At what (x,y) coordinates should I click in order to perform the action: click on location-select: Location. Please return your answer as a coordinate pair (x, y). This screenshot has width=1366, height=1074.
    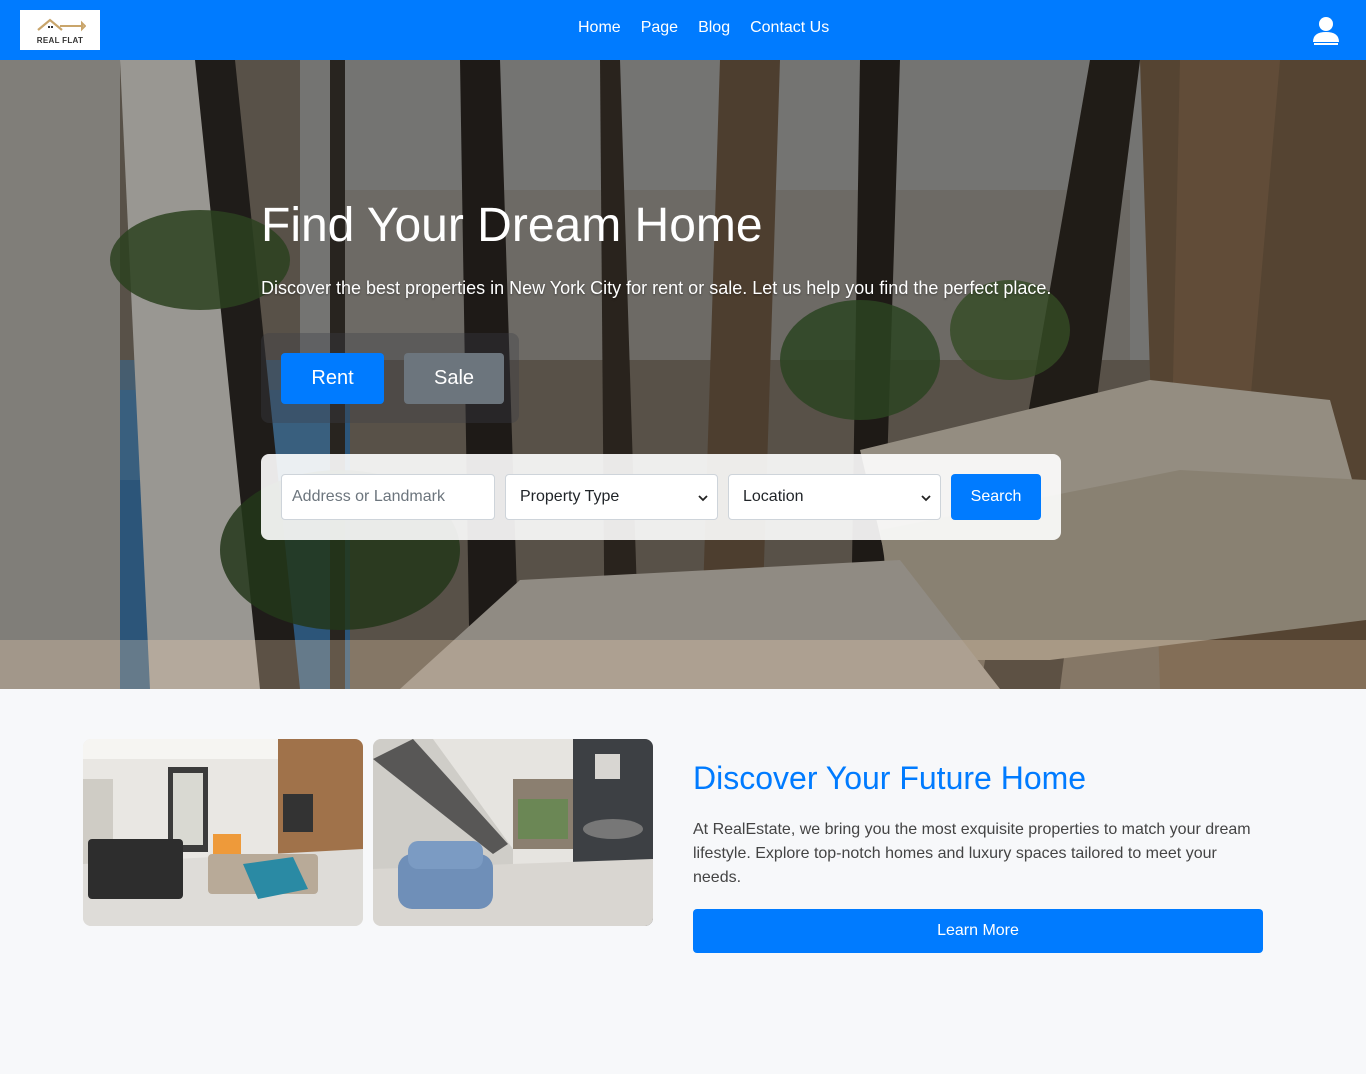
    Looking at the image, I should click on (834, 497).